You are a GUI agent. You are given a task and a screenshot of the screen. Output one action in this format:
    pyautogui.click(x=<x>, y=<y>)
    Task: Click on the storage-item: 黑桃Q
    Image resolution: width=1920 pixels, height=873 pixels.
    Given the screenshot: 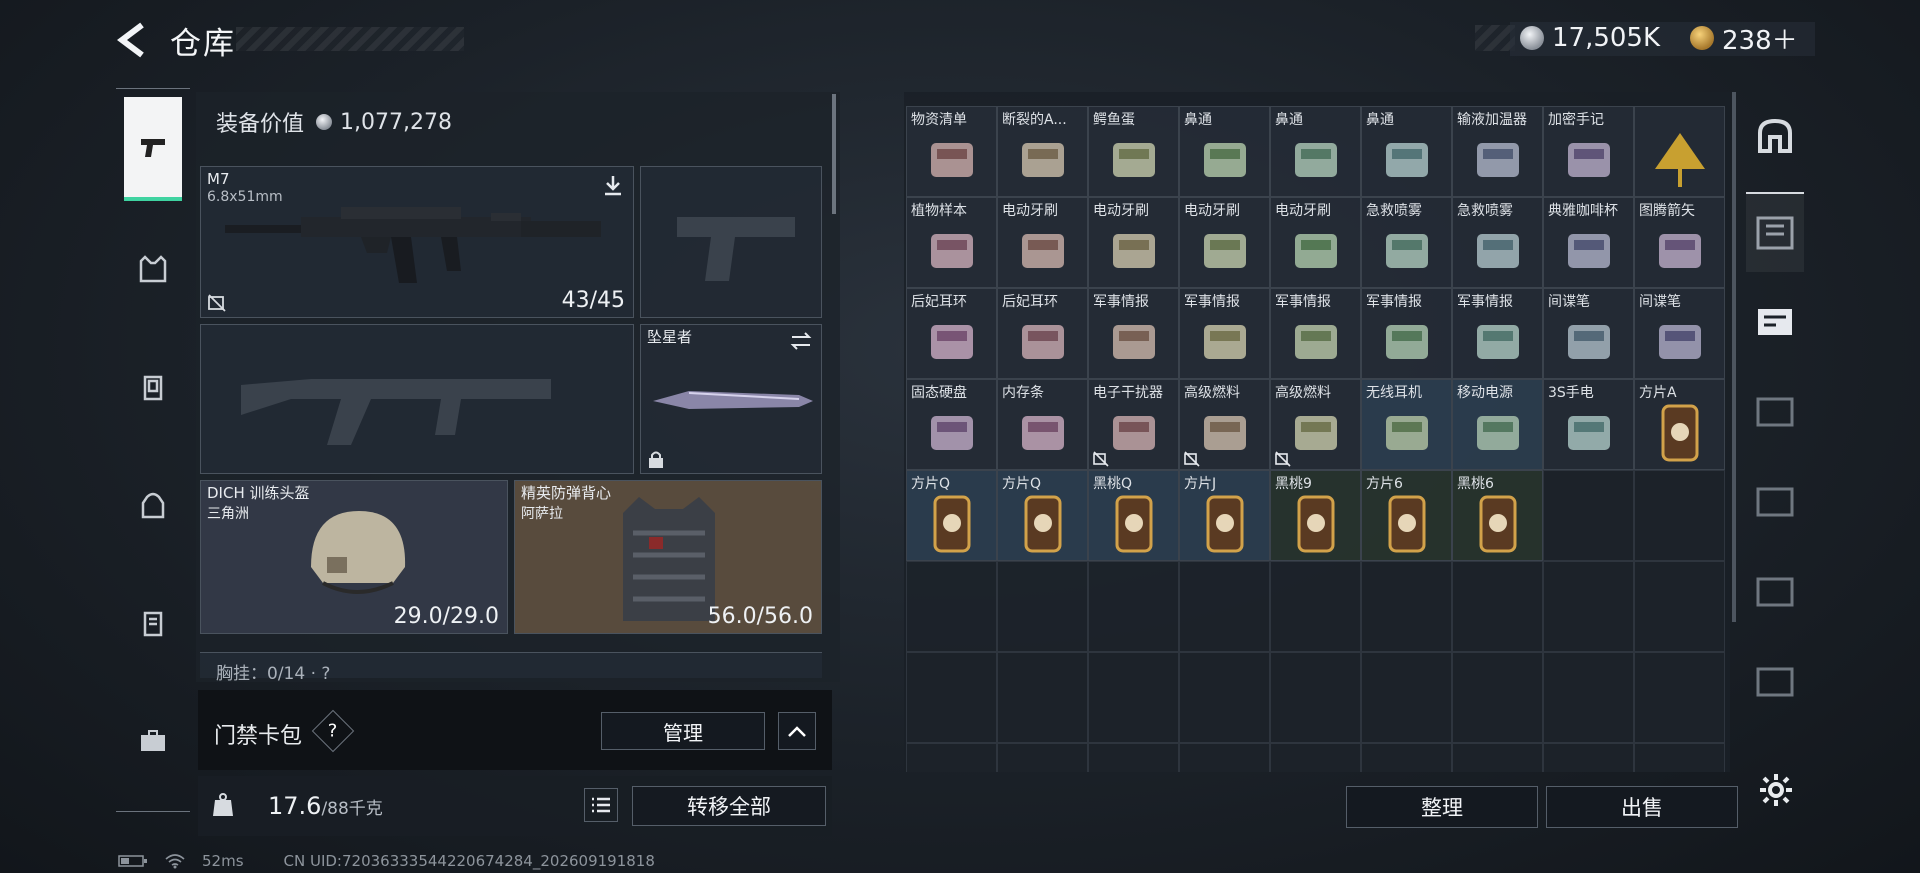 What is the action you would take?
    pyautogui.click(x=1133, y=515)
    